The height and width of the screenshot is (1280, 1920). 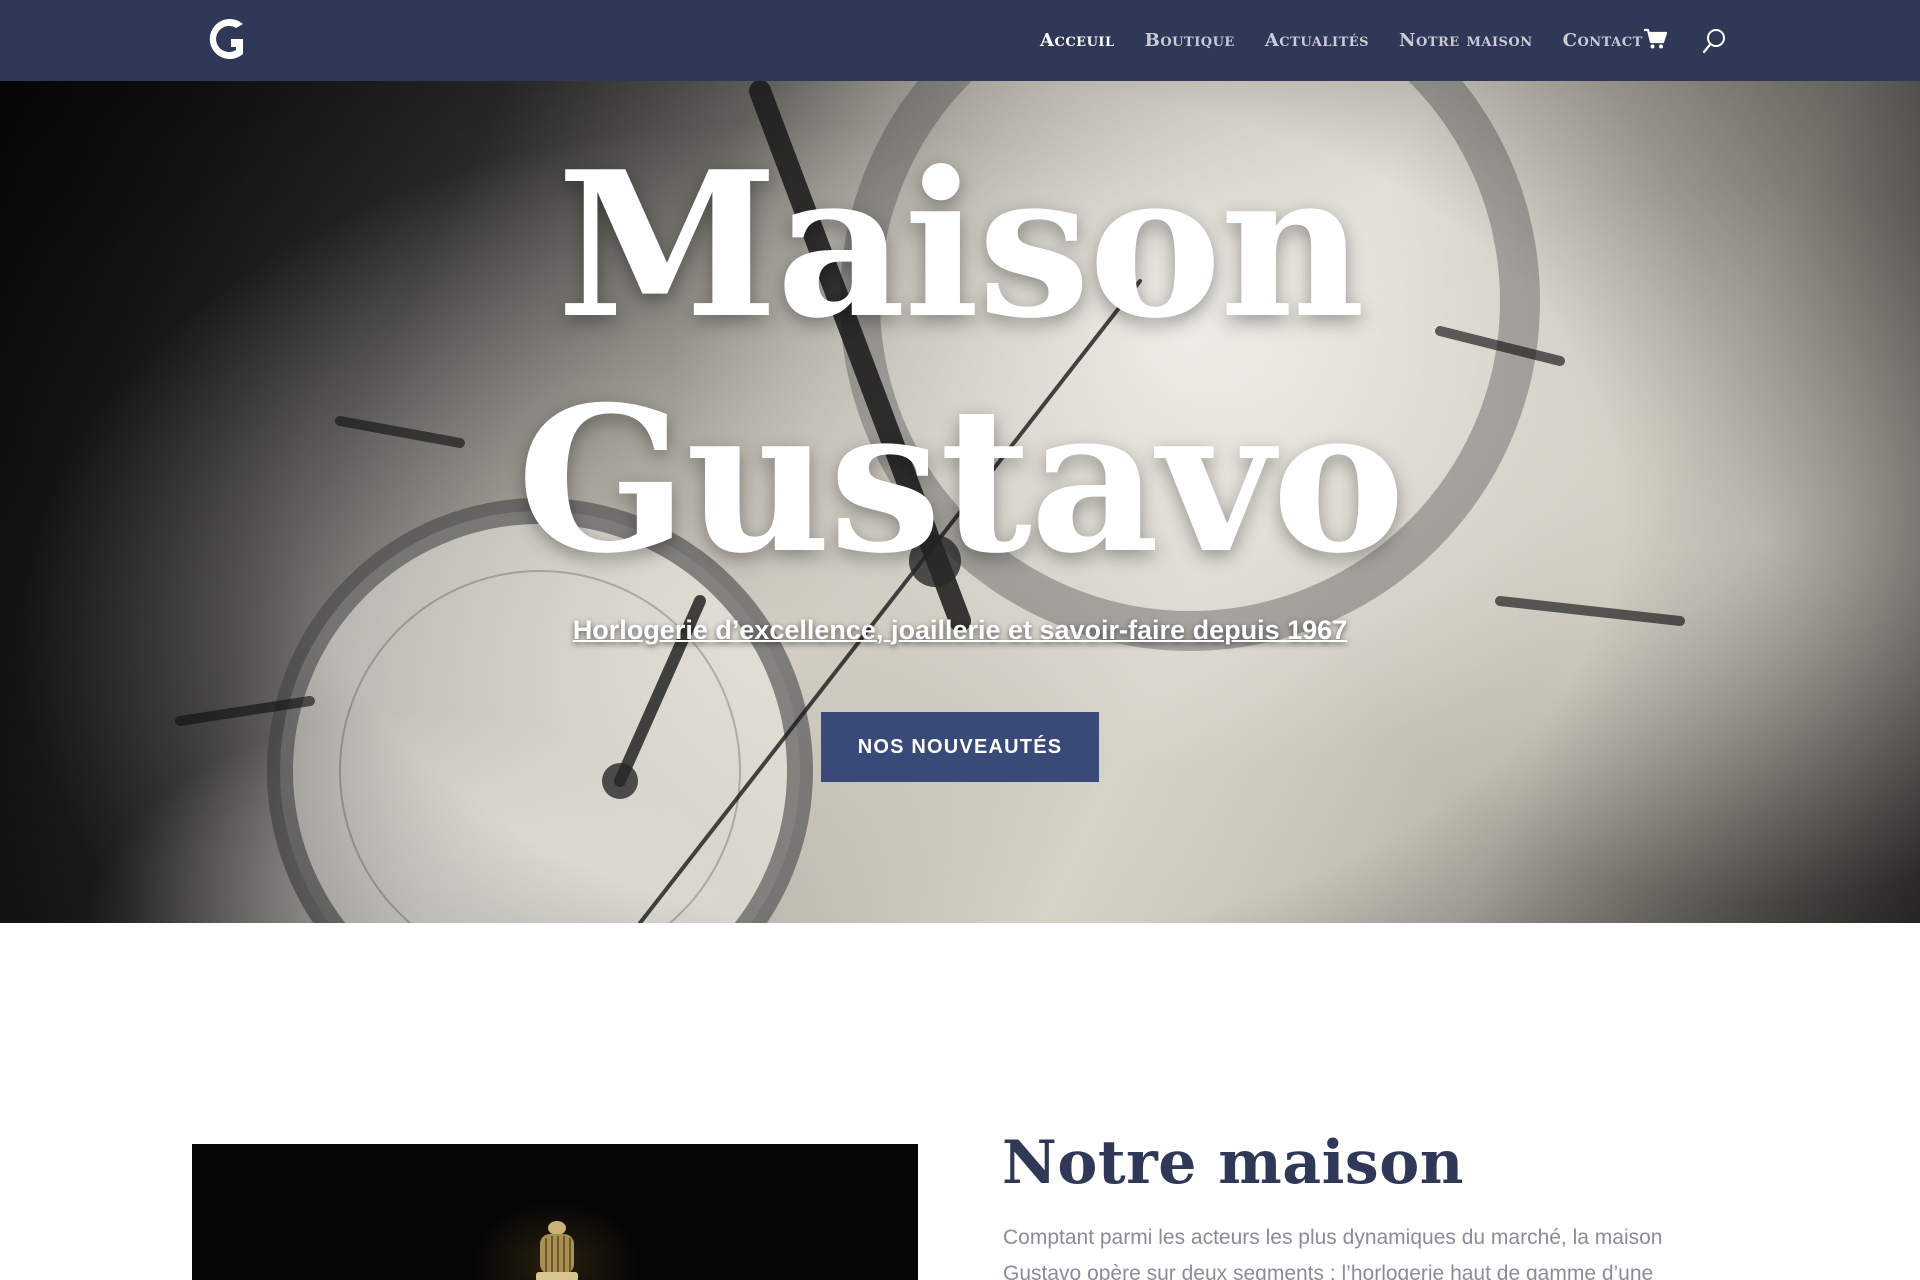 I want to click on hero-title-line1: Maison, so click(x=960, y=245).